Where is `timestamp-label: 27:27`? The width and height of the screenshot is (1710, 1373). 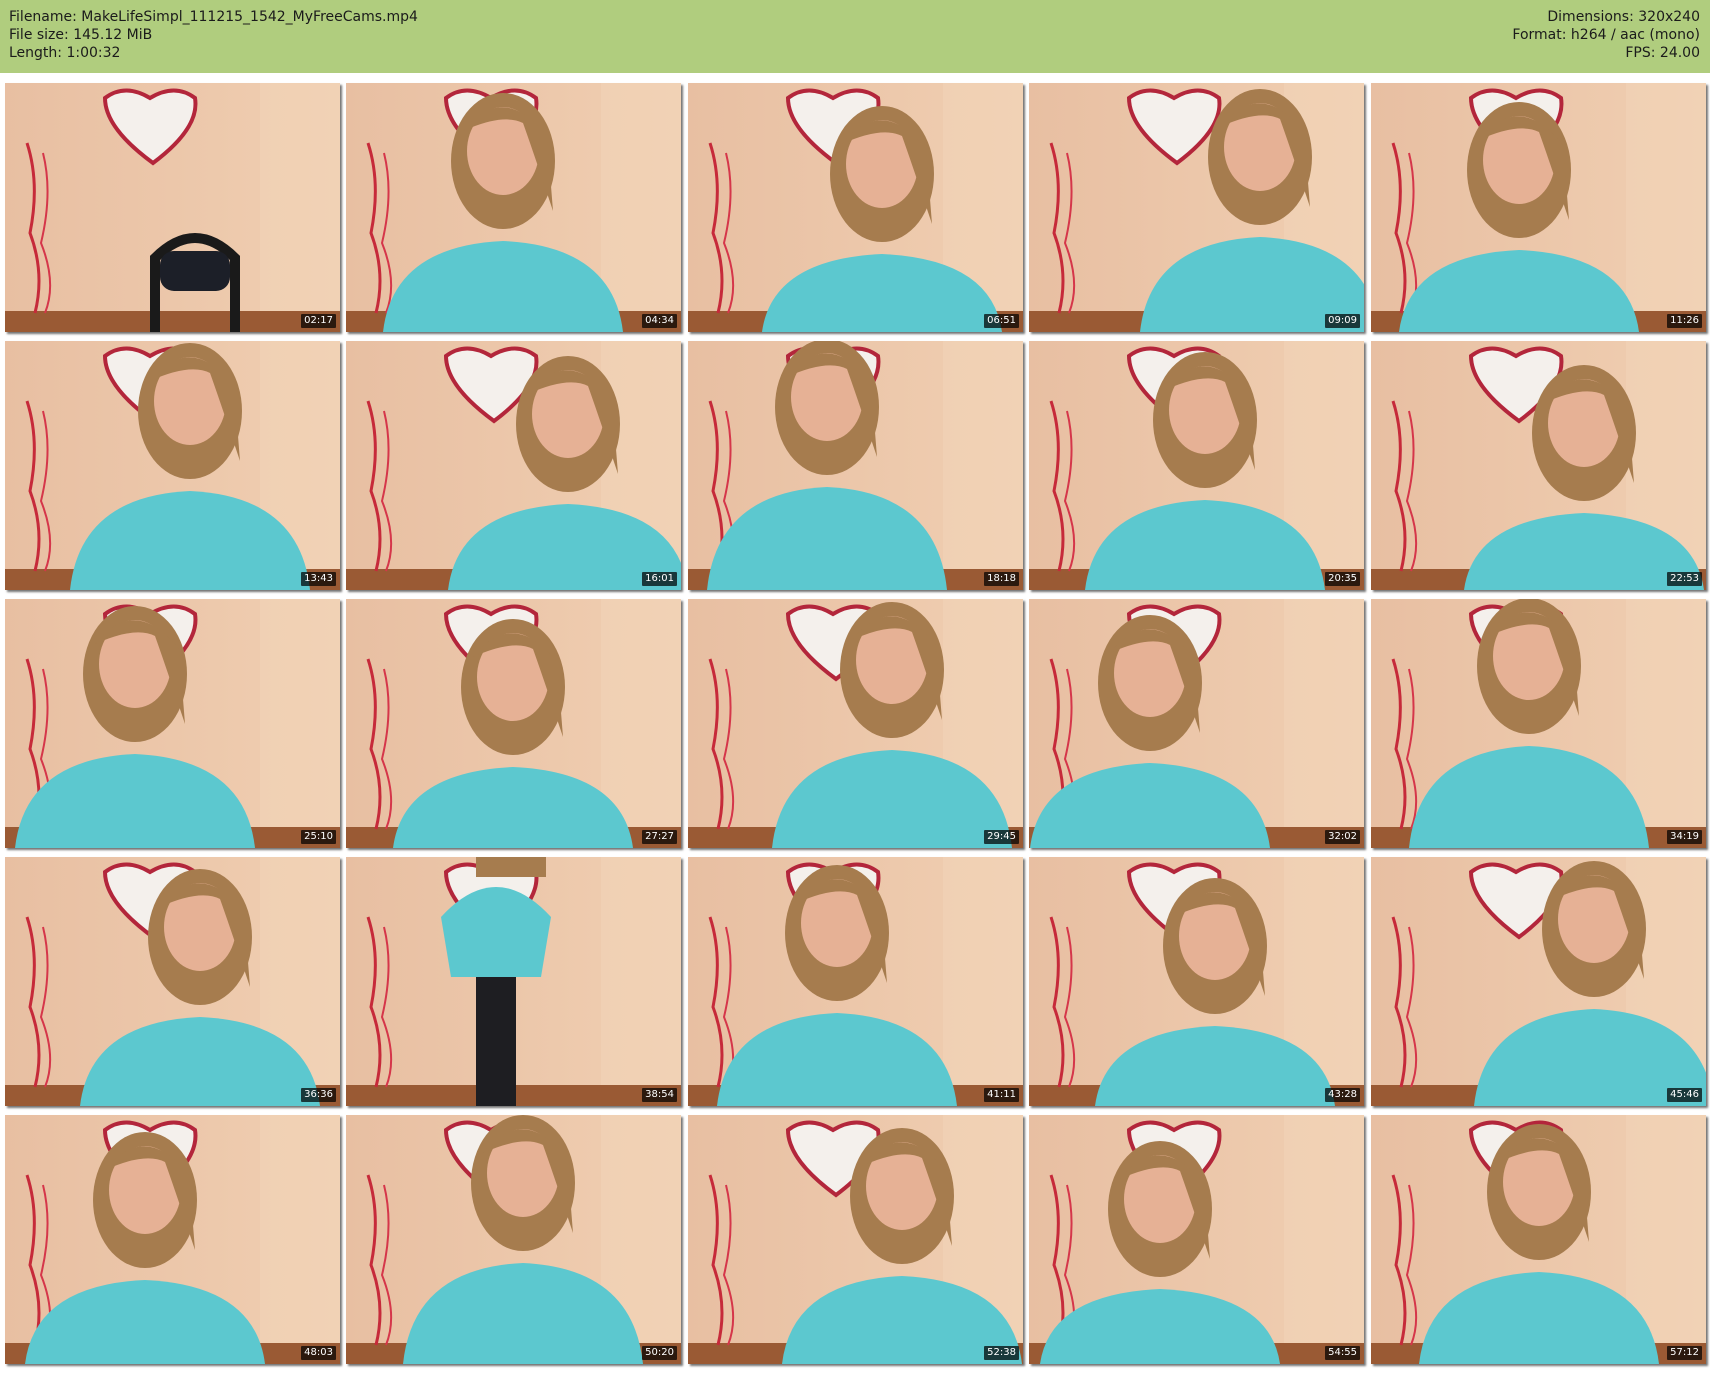
timestamp-label: 27:27 is located at coordinates (659, 837).